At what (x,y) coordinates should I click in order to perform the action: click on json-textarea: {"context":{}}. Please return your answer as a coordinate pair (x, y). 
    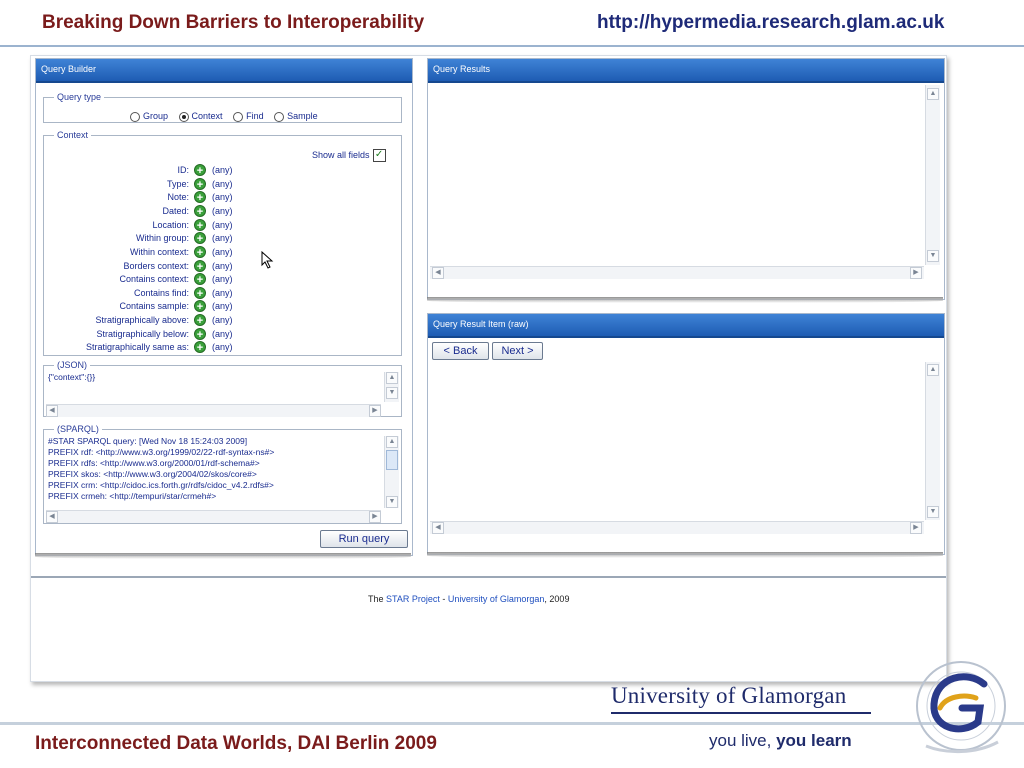
    Looking at the image, I should click on (71, 377).